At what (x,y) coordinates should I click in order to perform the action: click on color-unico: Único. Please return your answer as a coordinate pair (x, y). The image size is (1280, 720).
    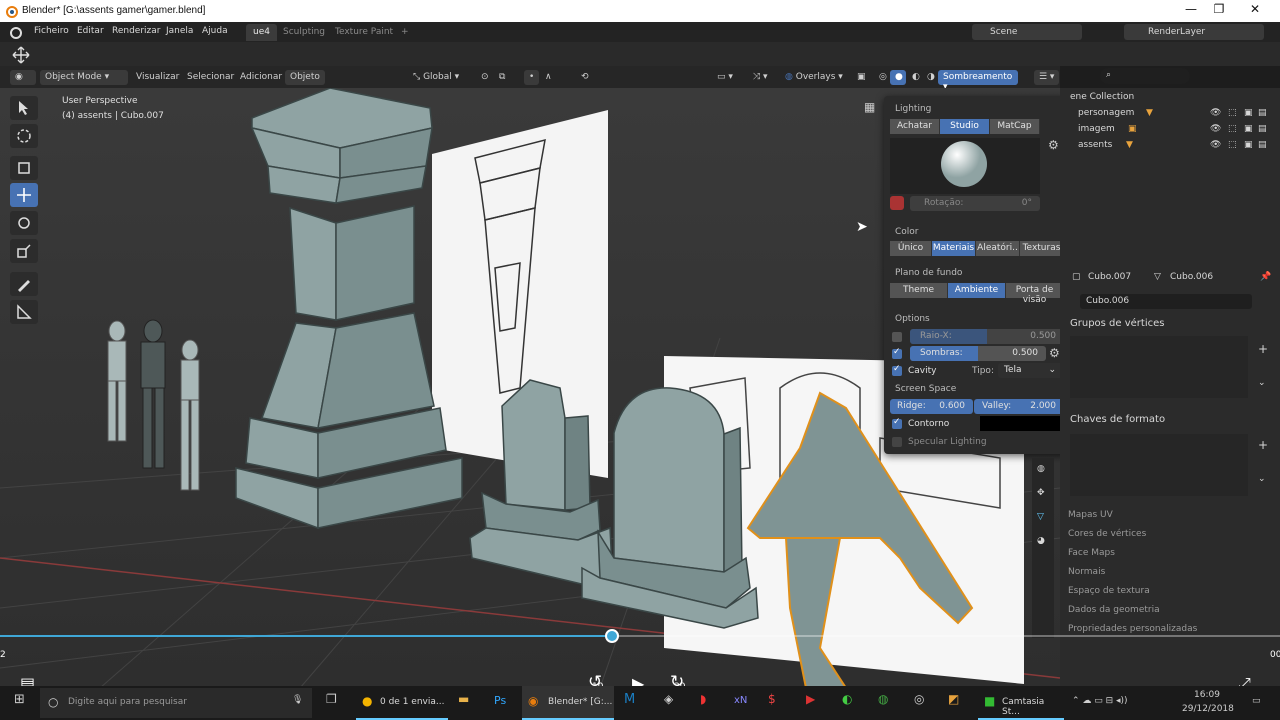
    Looking at the image, I should click on (911, 248).